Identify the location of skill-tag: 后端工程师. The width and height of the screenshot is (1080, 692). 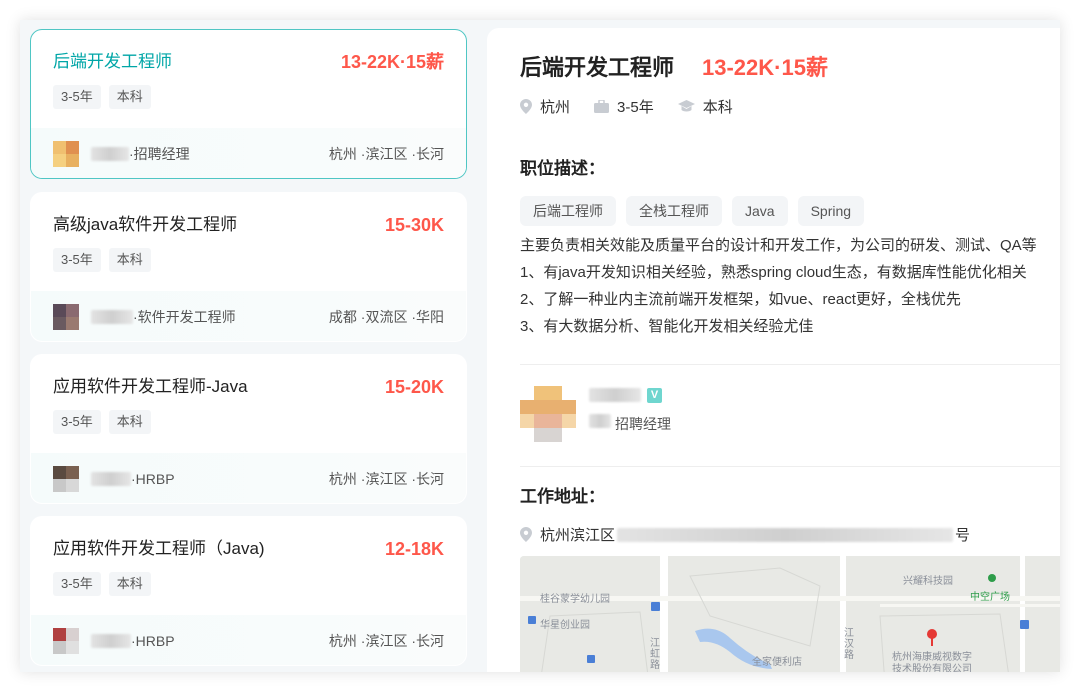
(568, 211).